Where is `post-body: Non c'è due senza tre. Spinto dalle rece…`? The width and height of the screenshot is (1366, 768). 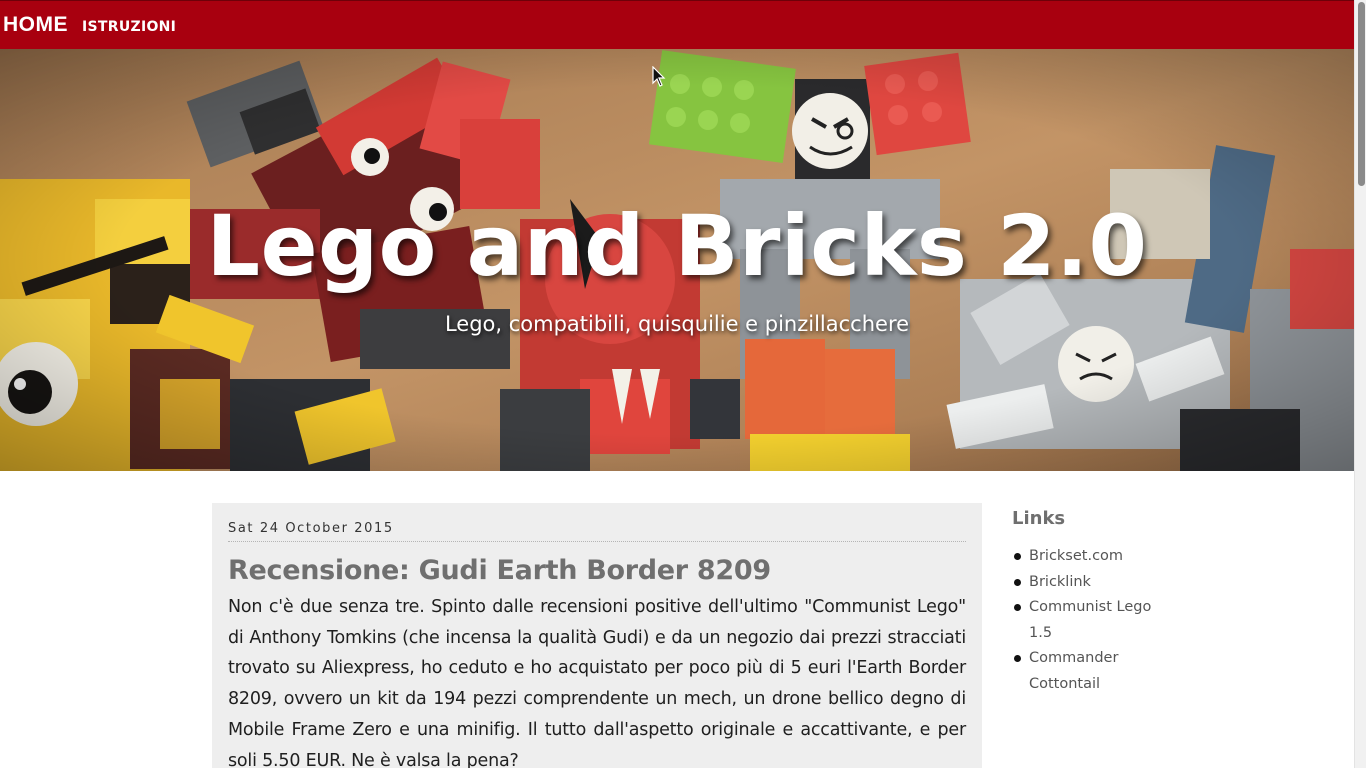 post-body: Non c'è due senza tre. Spinto dalle rece… is located at coordinates (597, 682).